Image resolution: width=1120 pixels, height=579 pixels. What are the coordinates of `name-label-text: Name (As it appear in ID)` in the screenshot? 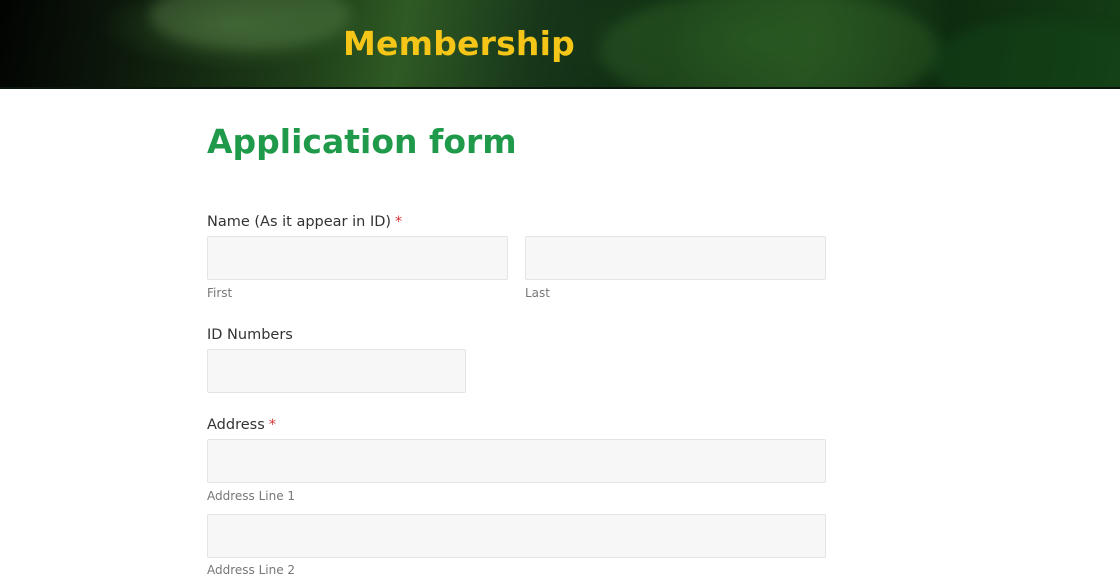 It's located at (299, 222).